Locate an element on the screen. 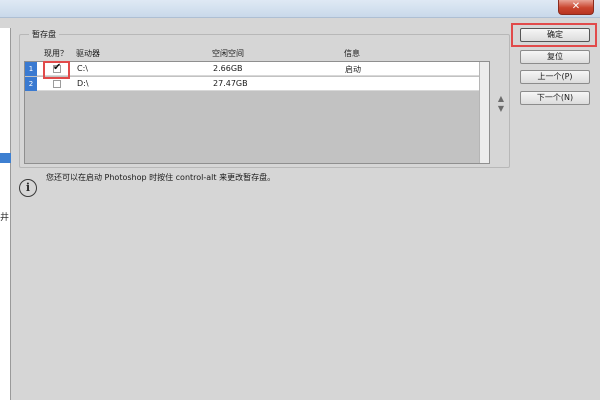  column-header-active: 现用？ is located at coordinates (56, 53).